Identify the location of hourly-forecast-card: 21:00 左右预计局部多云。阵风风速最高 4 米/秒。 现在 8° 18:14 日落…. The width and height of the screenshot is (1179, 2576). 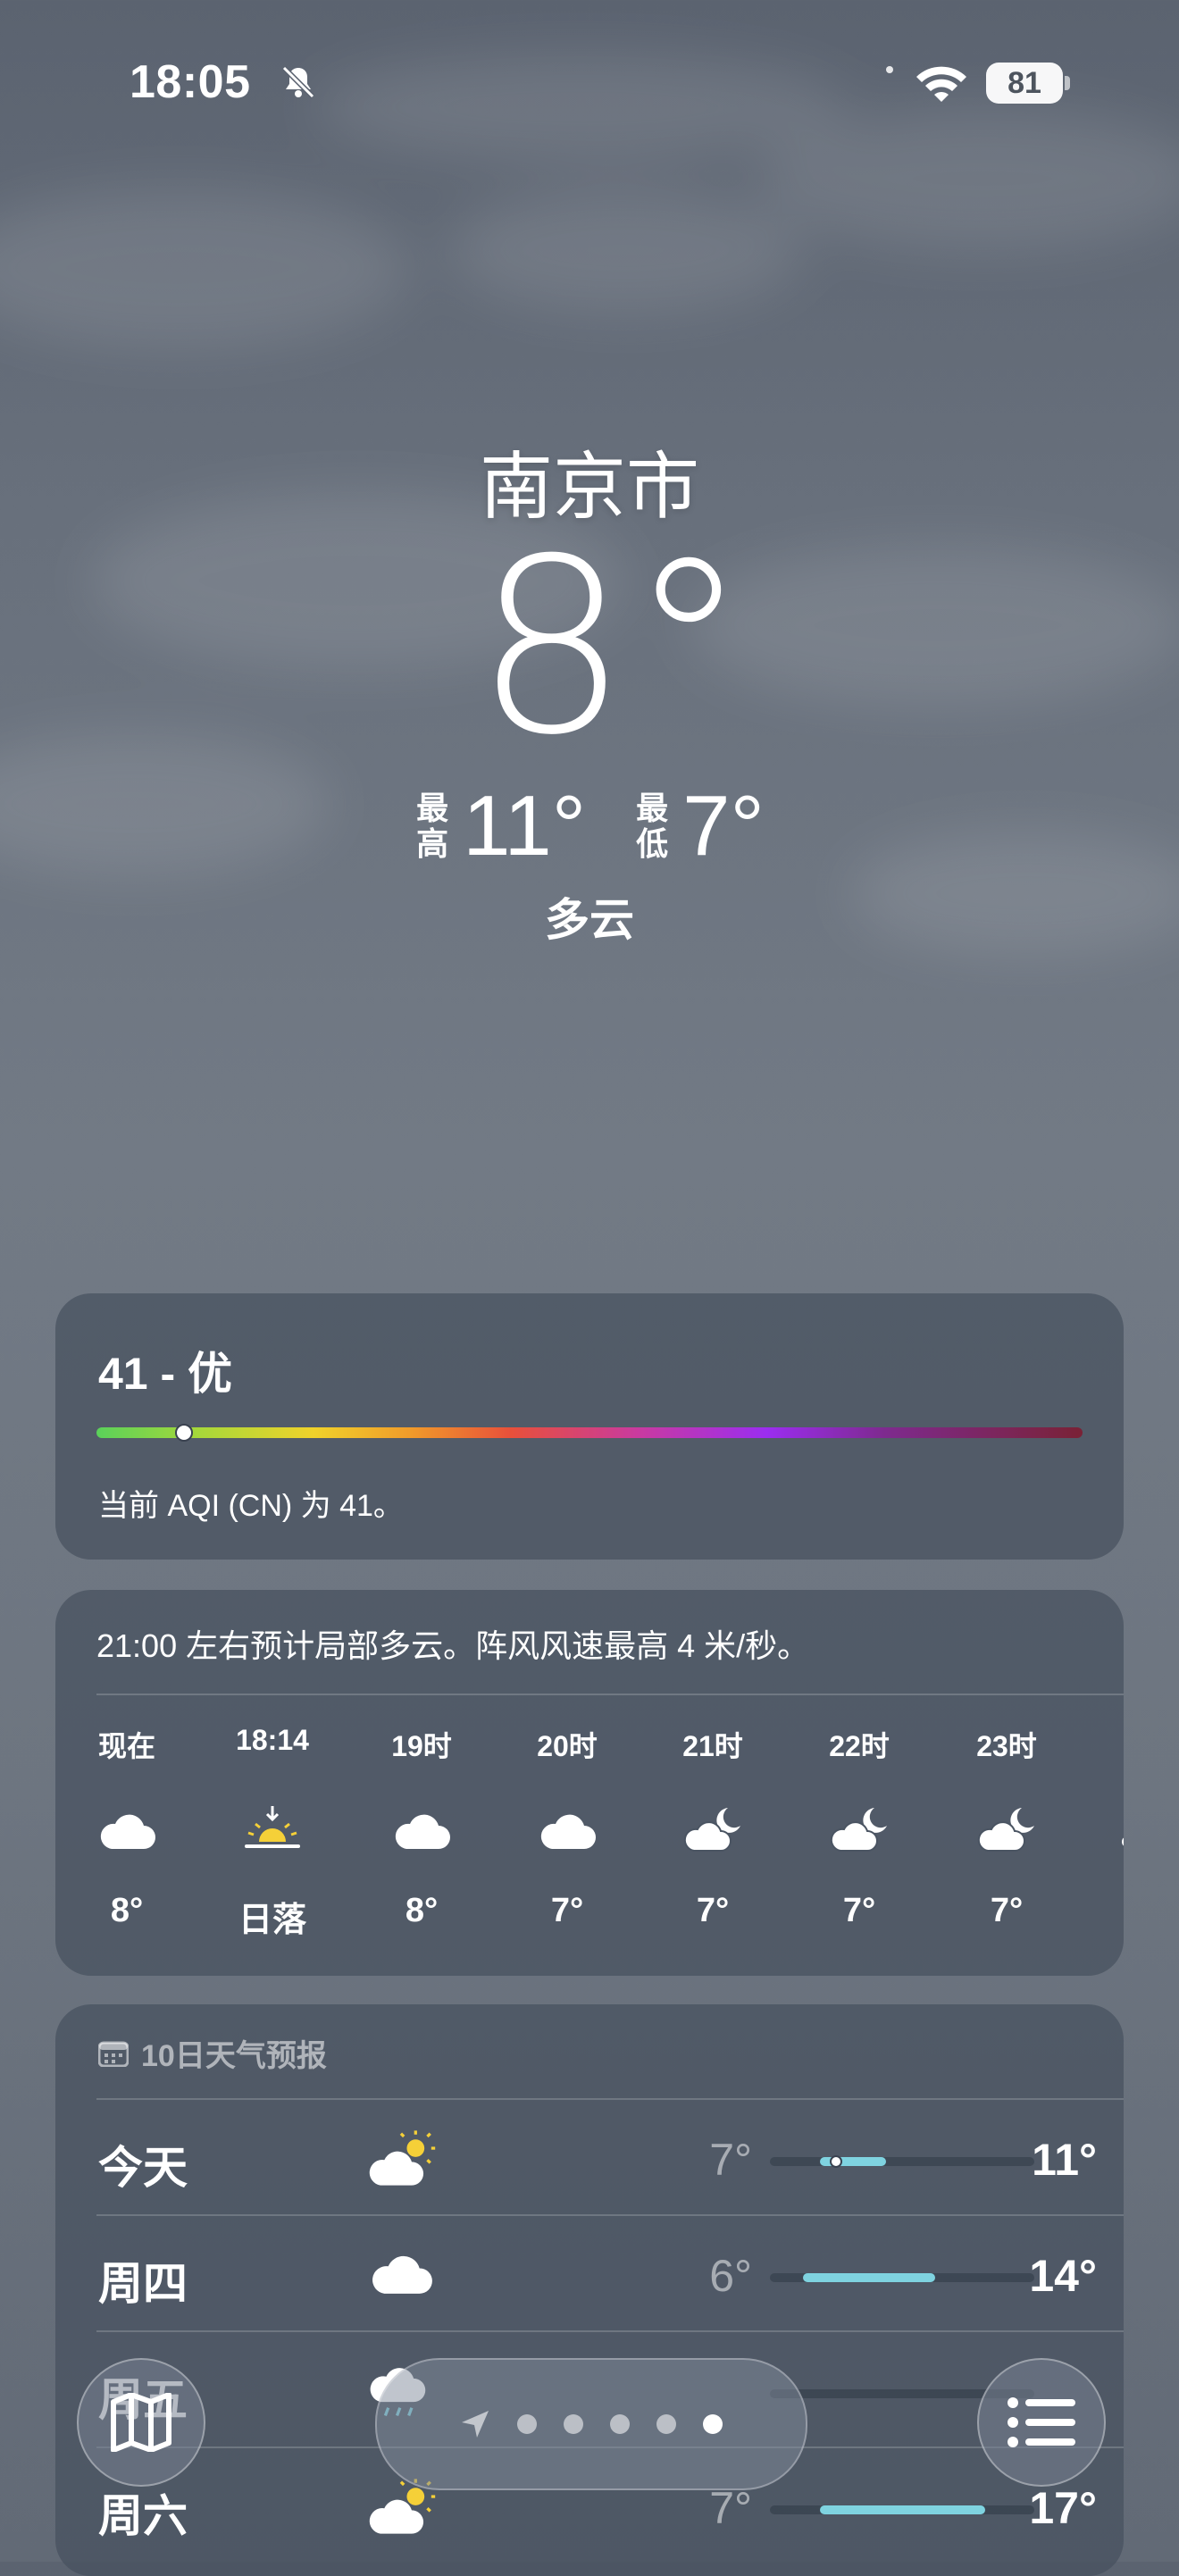
(589, 1783).